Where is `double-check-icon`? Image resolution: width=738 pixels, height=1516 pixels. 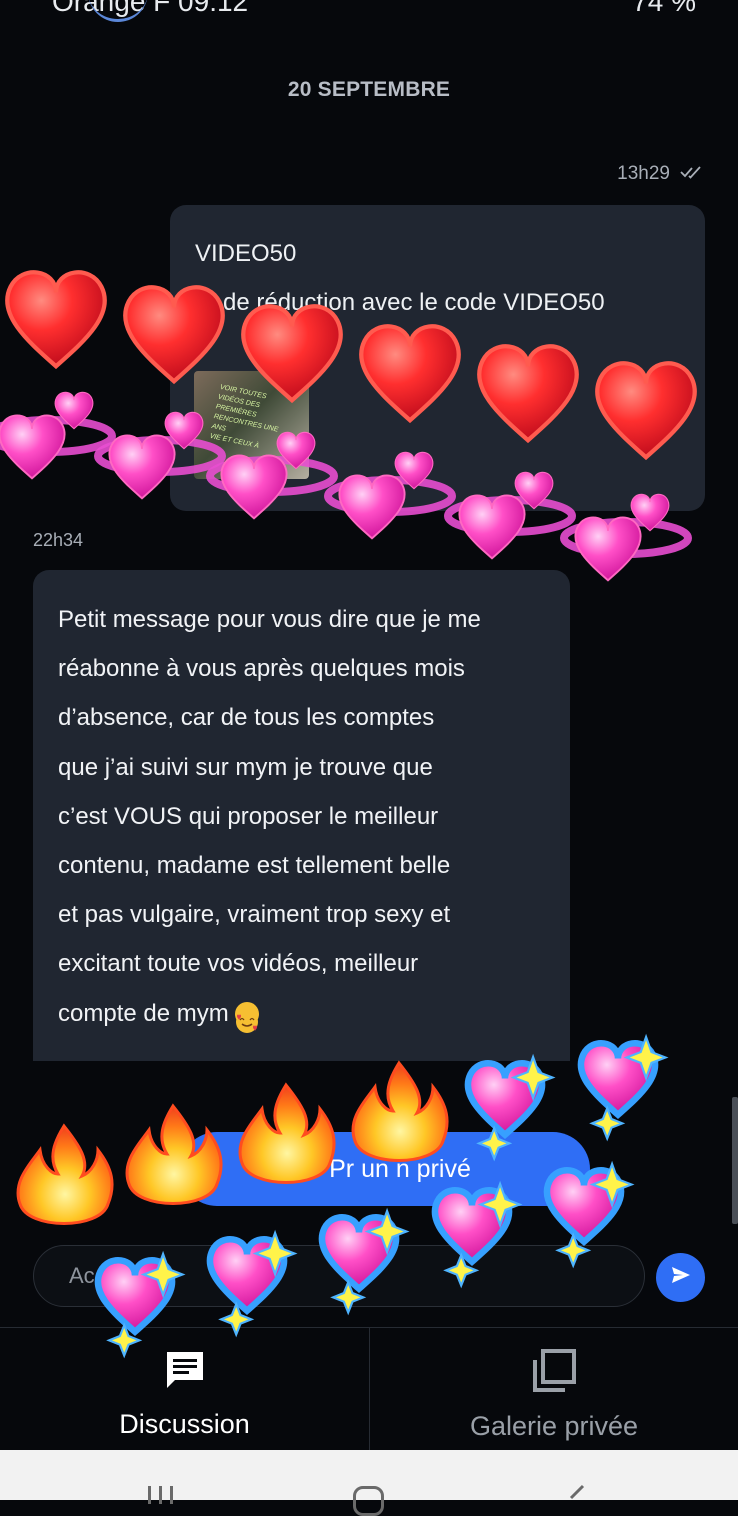
double-check-icon is located at coordinates (692, 174).